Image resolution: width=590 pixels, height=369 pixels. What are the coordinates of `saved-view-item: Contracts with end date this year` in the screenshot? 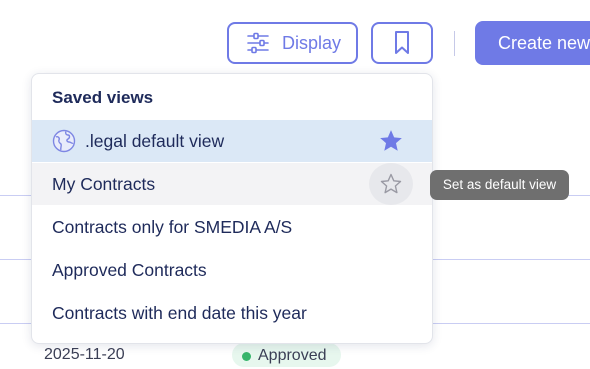 It's located at (232, 313).